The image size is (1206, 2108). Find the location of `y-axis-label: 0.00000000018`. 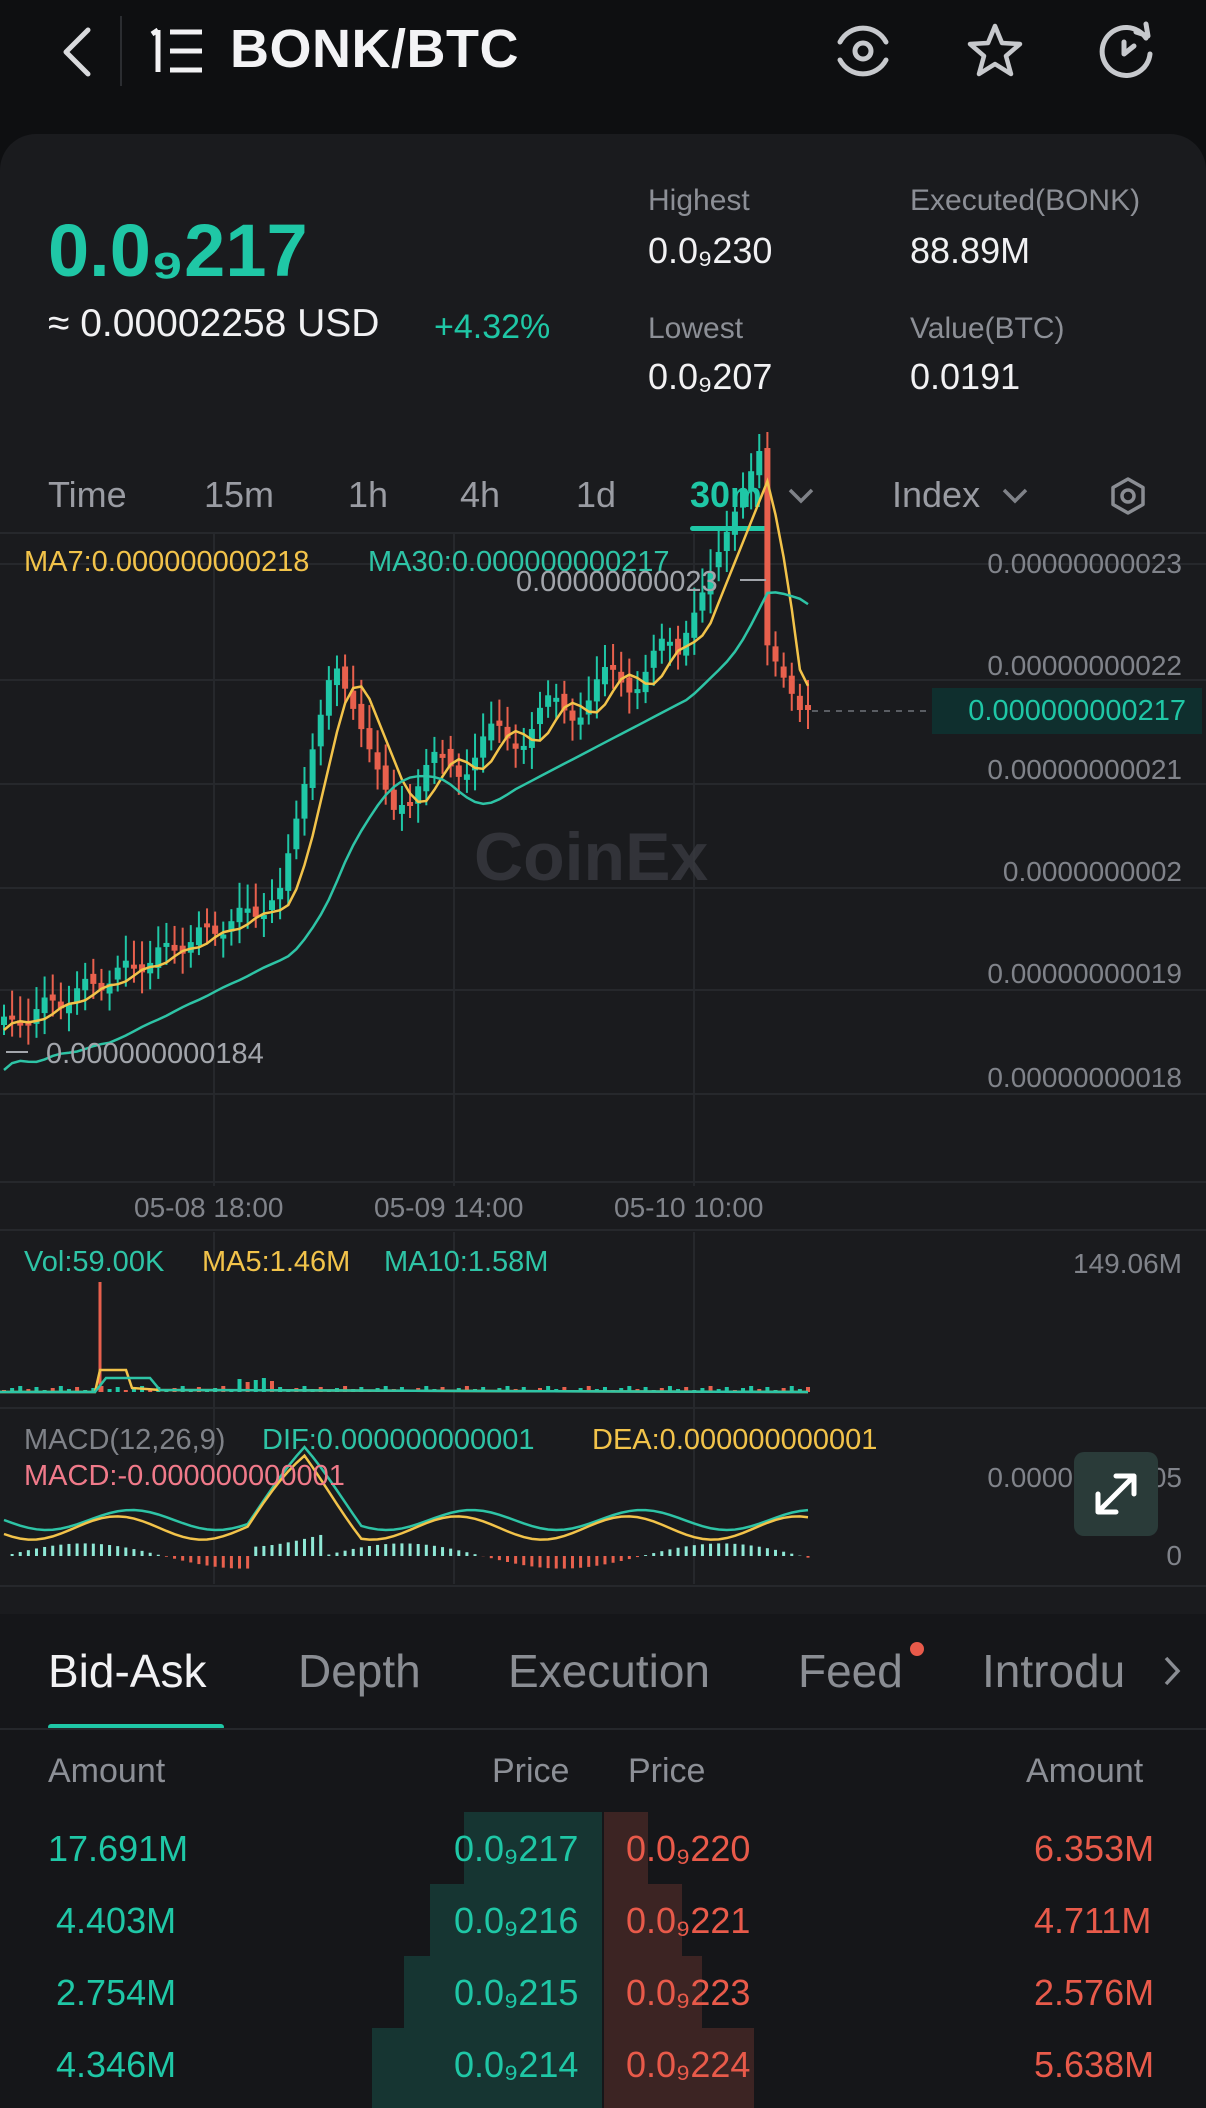

y-axis-label: 0.00000000018 is located at coordinates (1084, 1077).